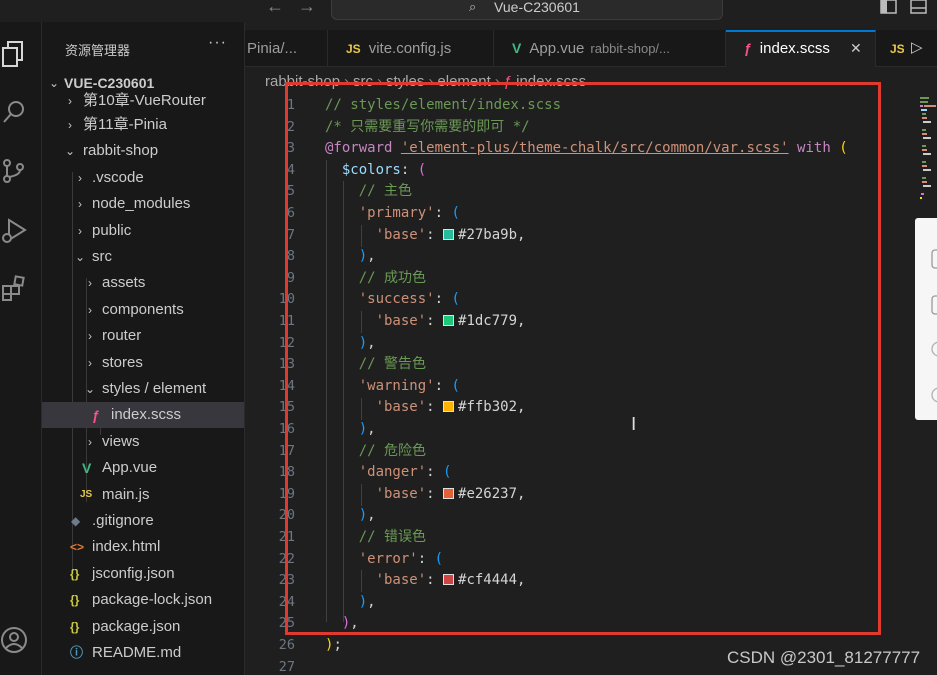  What do you see at coordinates (890, 48) in the screenshot?
I see `tab-overflow: JS` at bounding box center [890, 48].